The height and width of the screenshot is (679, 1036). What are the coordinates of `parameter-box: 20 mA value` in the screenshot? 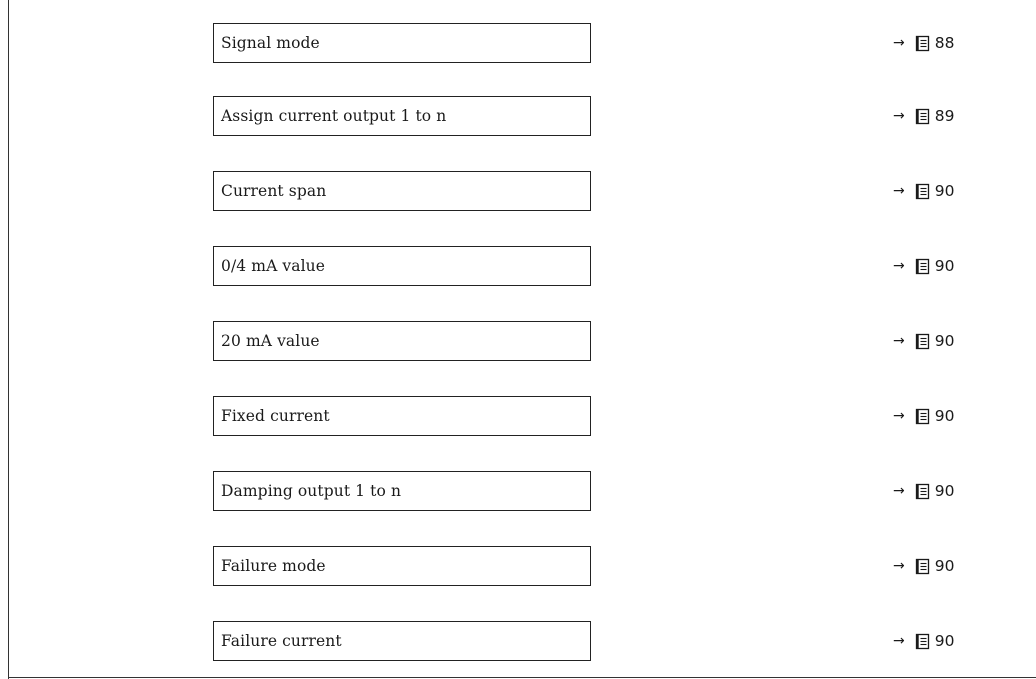 It's located at (402, 341).